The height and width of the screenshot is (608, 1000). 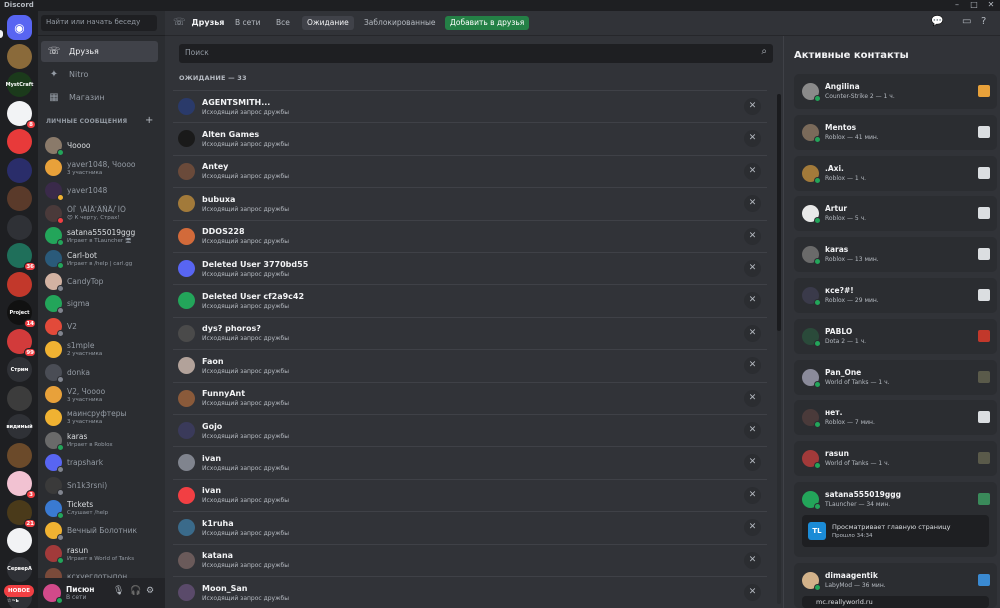 I want to click on inbox-icon: ▭, so click(x=966, y=21).